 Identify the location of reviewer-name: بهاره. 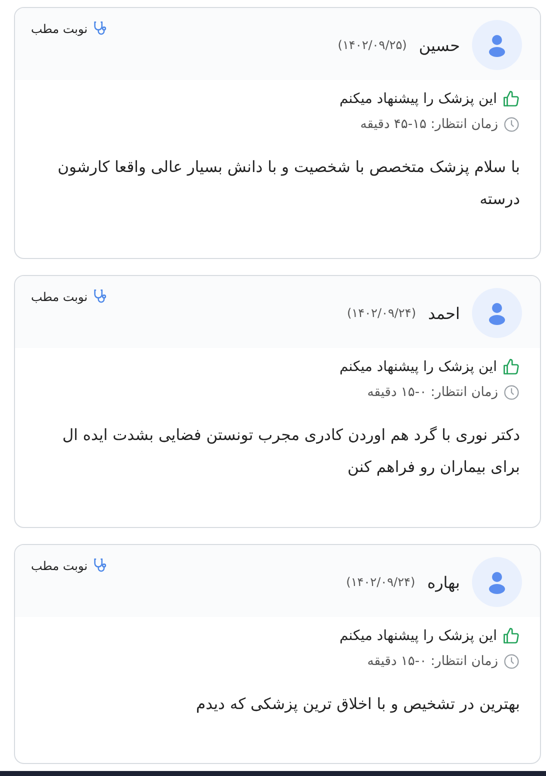
(443, 582).